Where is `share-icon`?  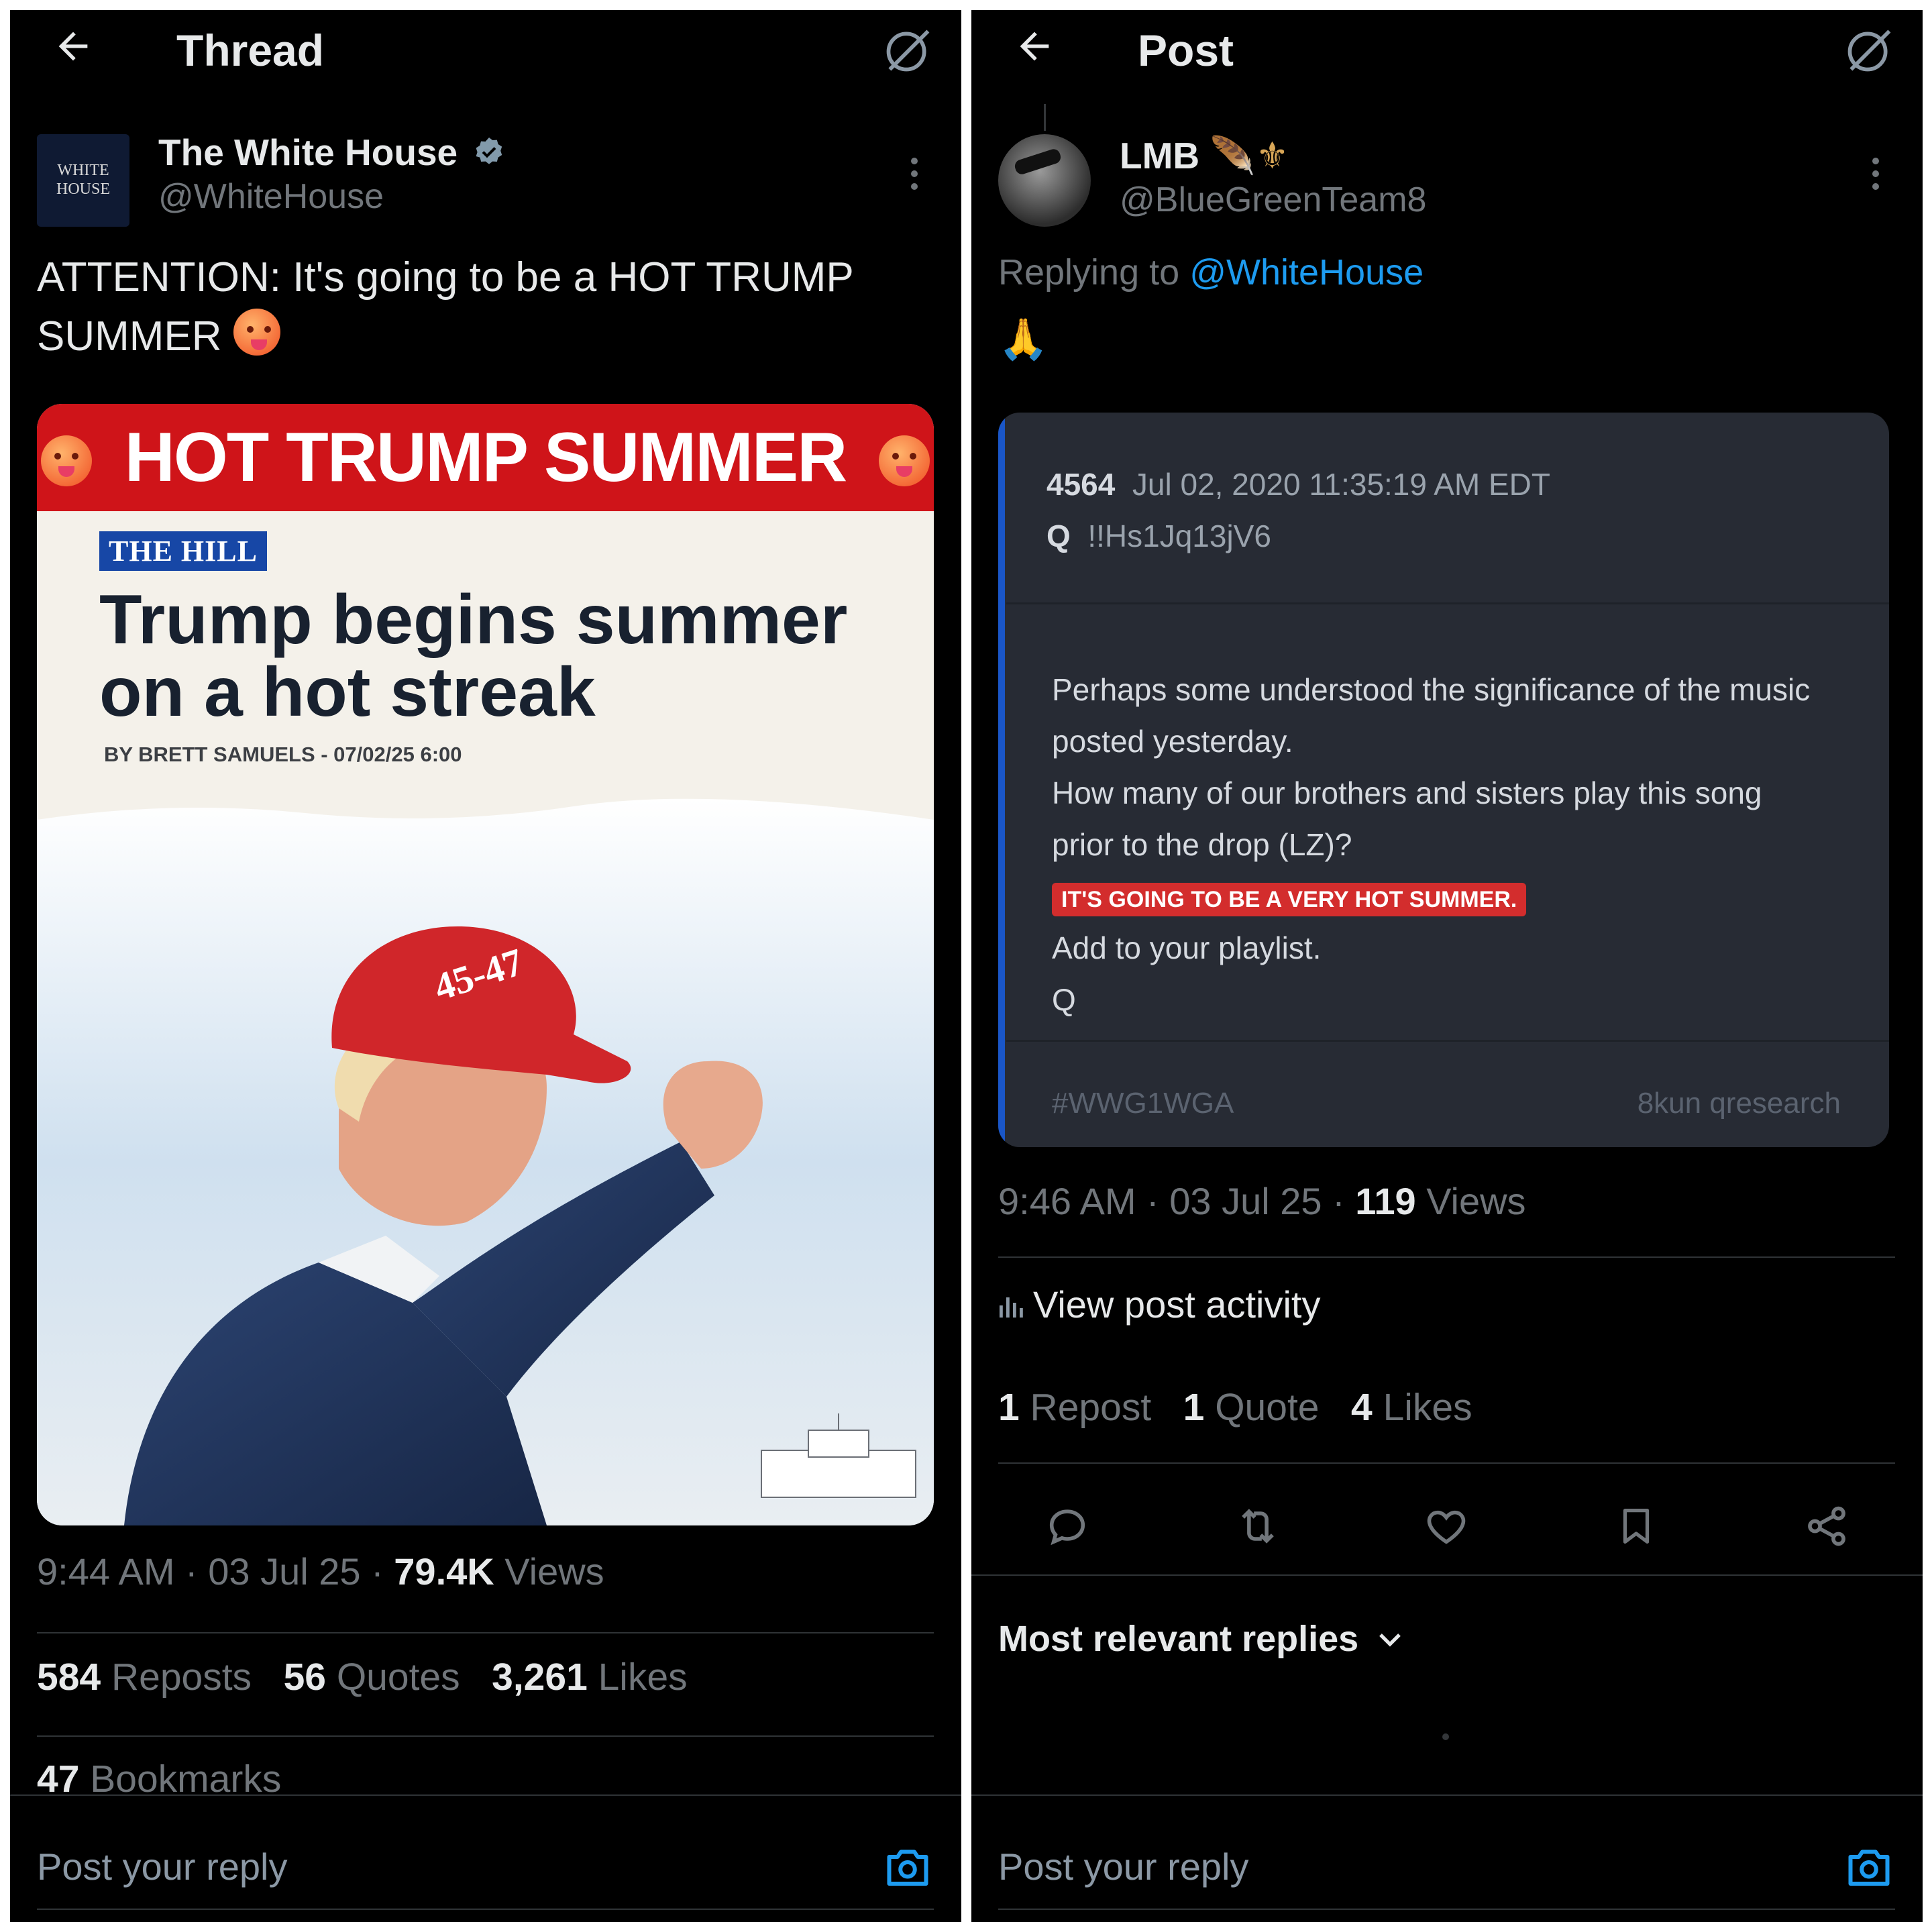 share-icon is located at coordinates (1826, 1526).